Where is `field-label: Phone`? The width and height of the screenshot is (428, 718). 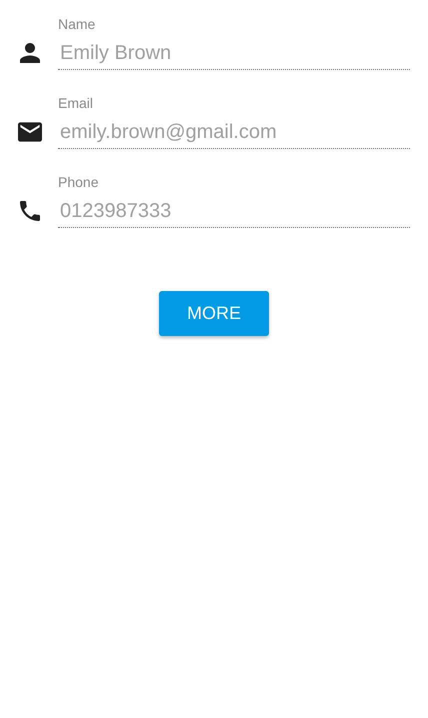 field-label: Phone is located at coordinates (79, 182).